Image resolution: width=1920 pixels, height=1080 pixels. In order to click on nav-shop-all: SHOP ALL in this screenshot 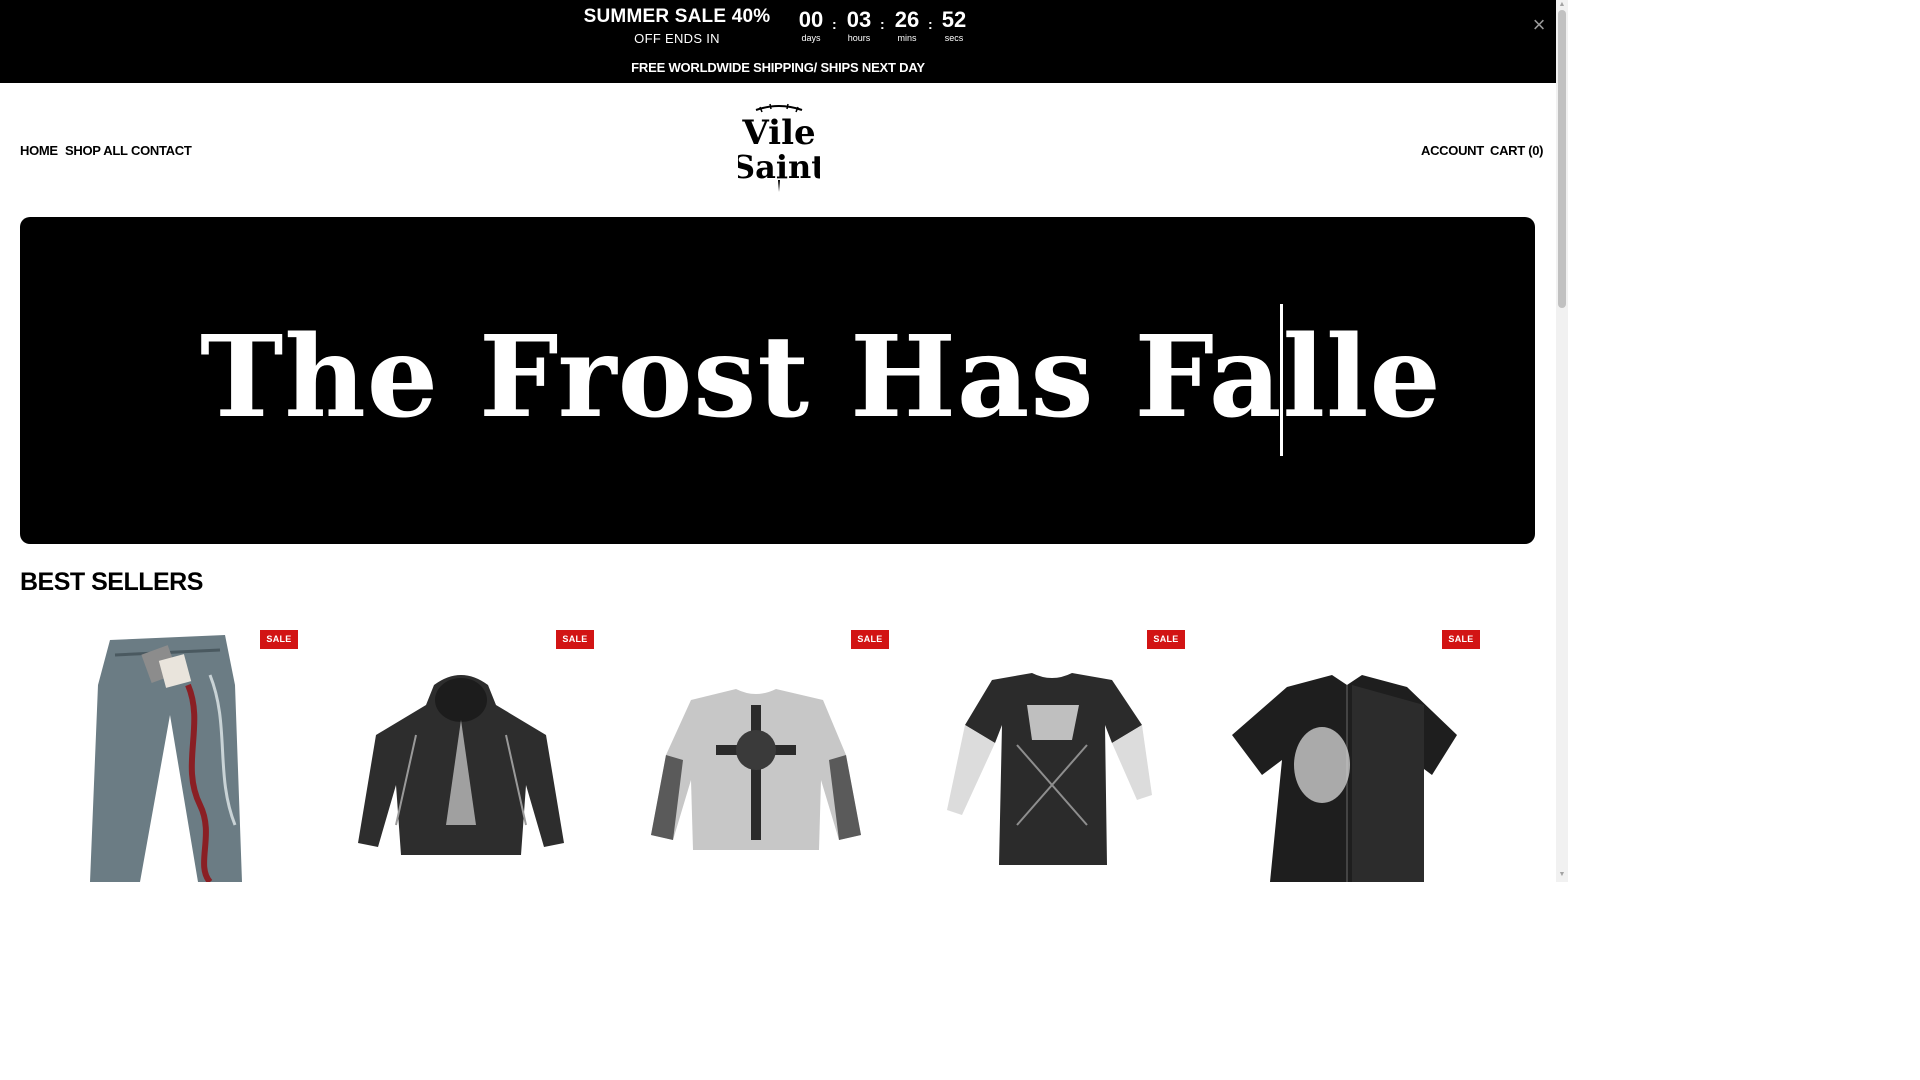, I will do `click(96, 150)`.